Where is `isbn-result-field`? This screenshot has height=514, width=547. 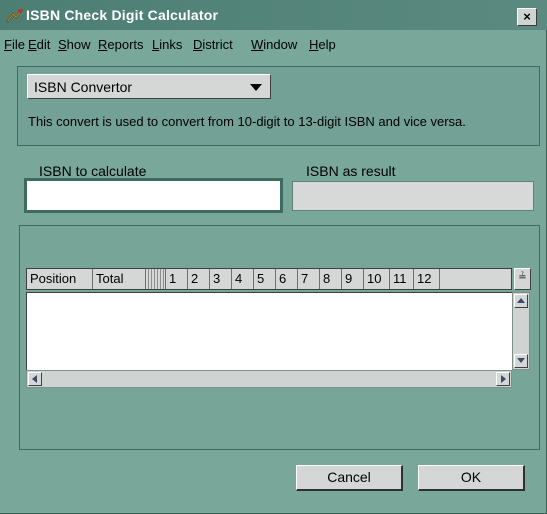
isbn-result-field is located at coordinates (413, 196).